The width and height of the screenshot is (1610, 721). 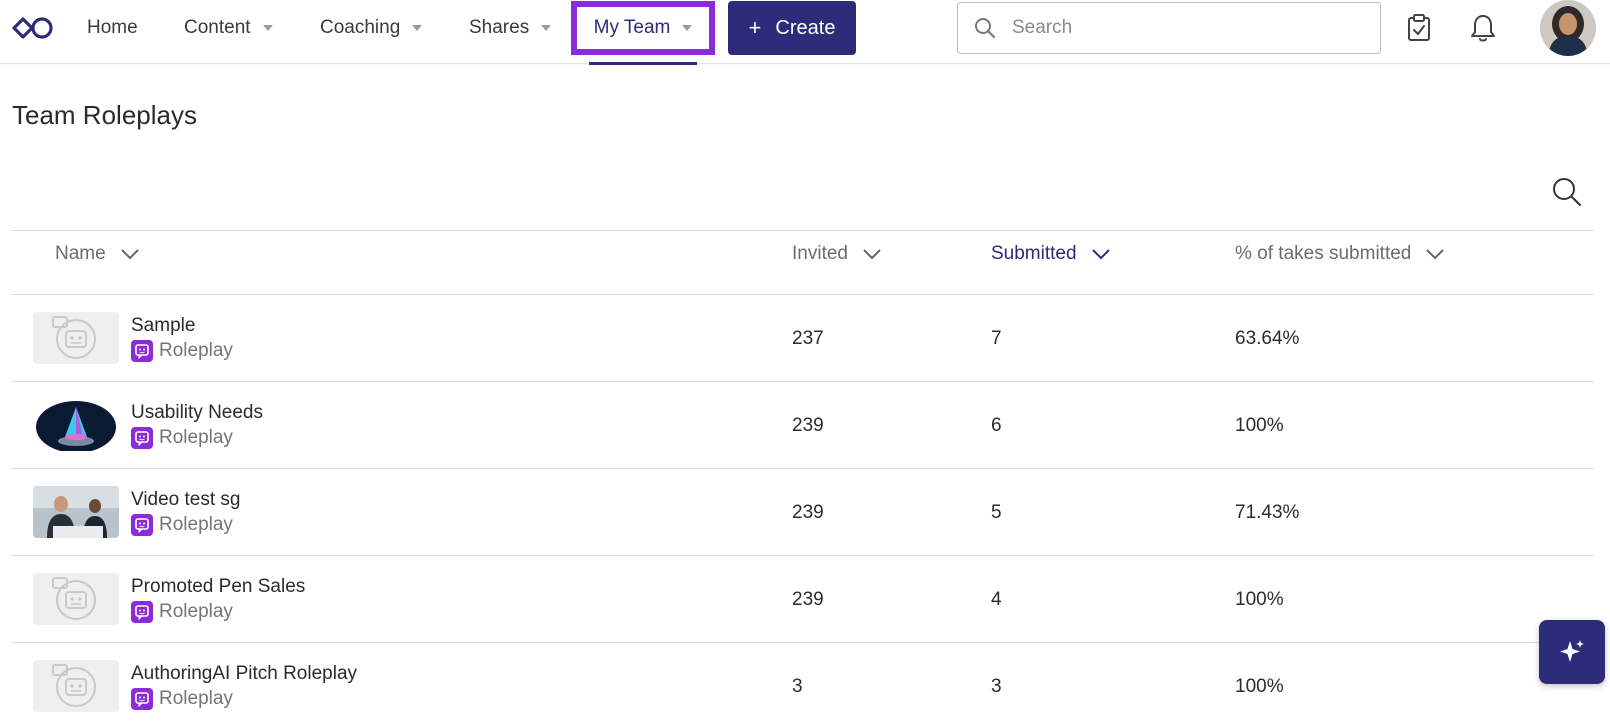 I want to click on create-button-label: Create, so click(x=805, y=27).